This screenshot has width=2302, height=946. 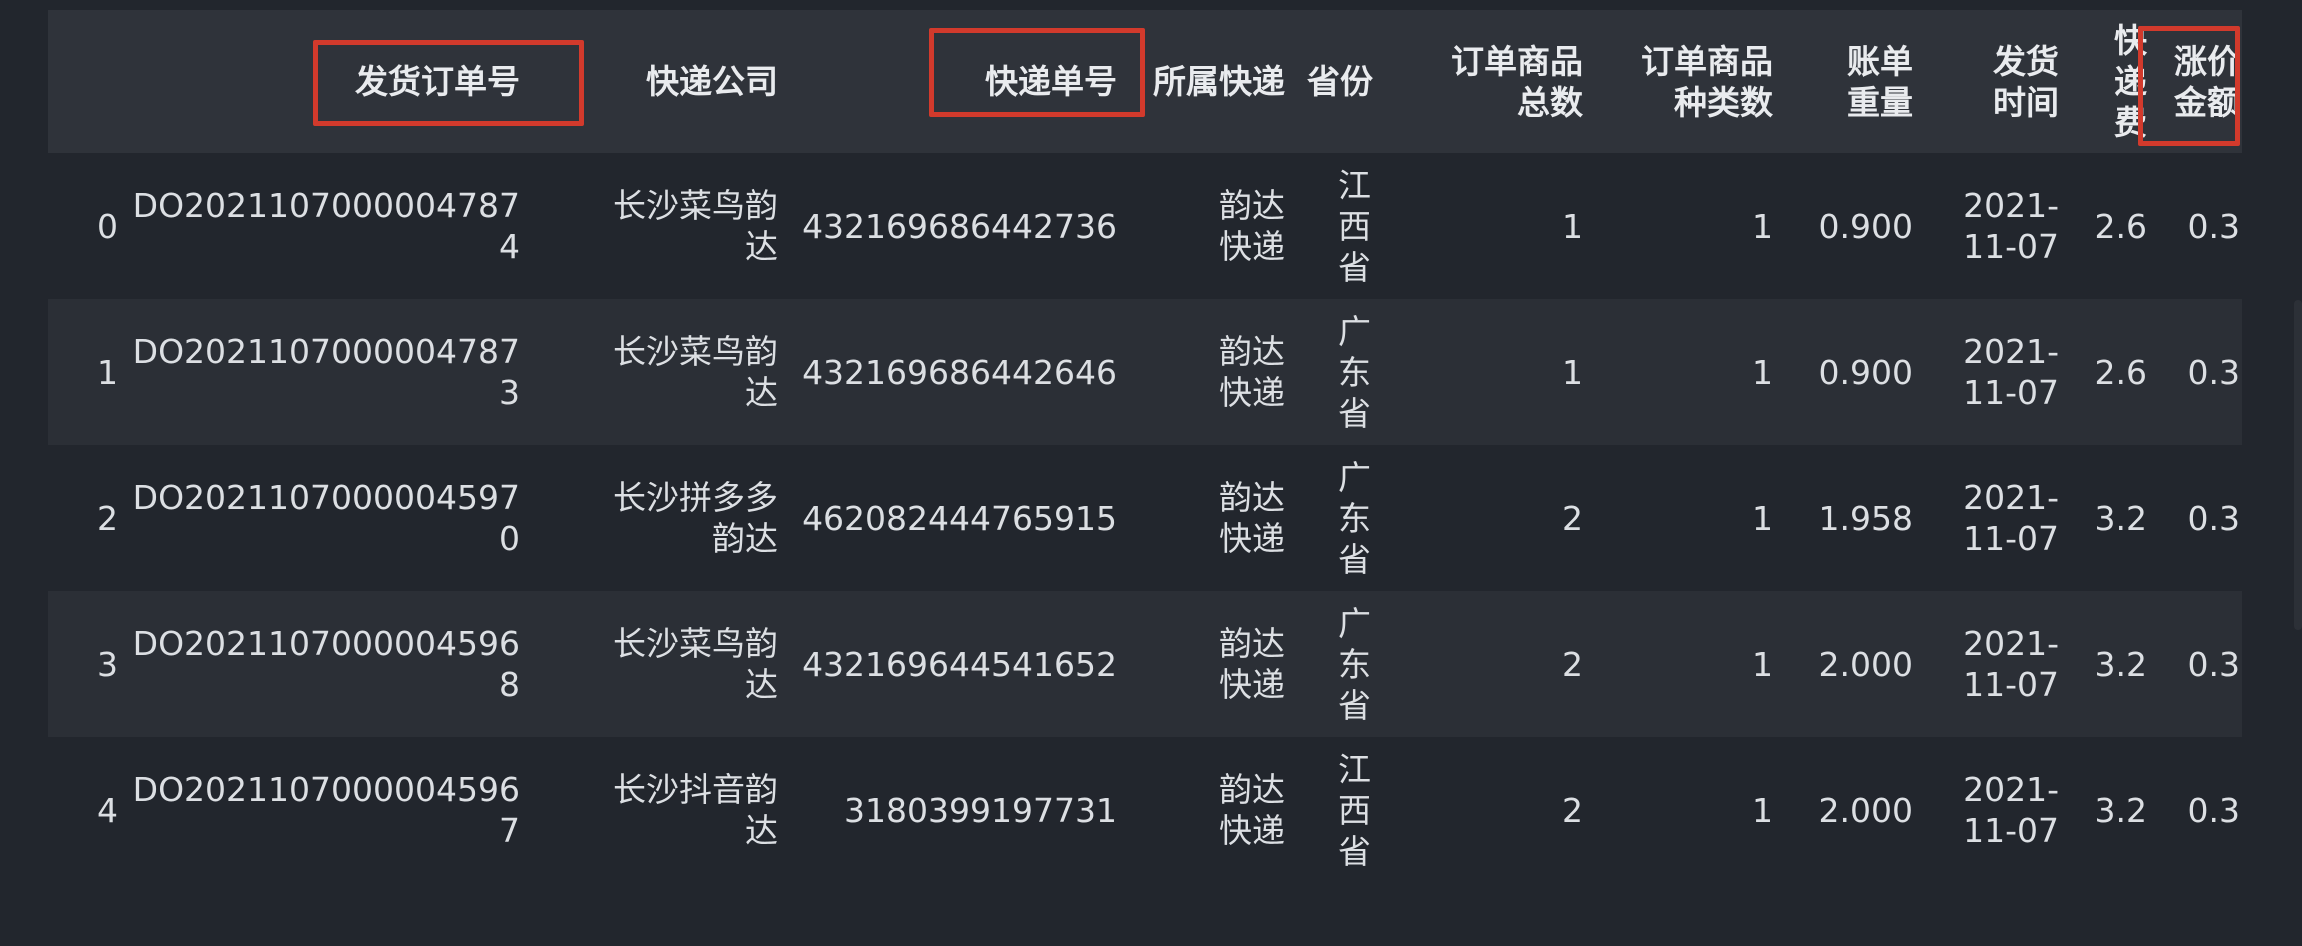 What do you see at coordinates (959, 518) in the screenshot?
I see `cell-tracking-no: 462082444765915` at bounding box center [959, 518].